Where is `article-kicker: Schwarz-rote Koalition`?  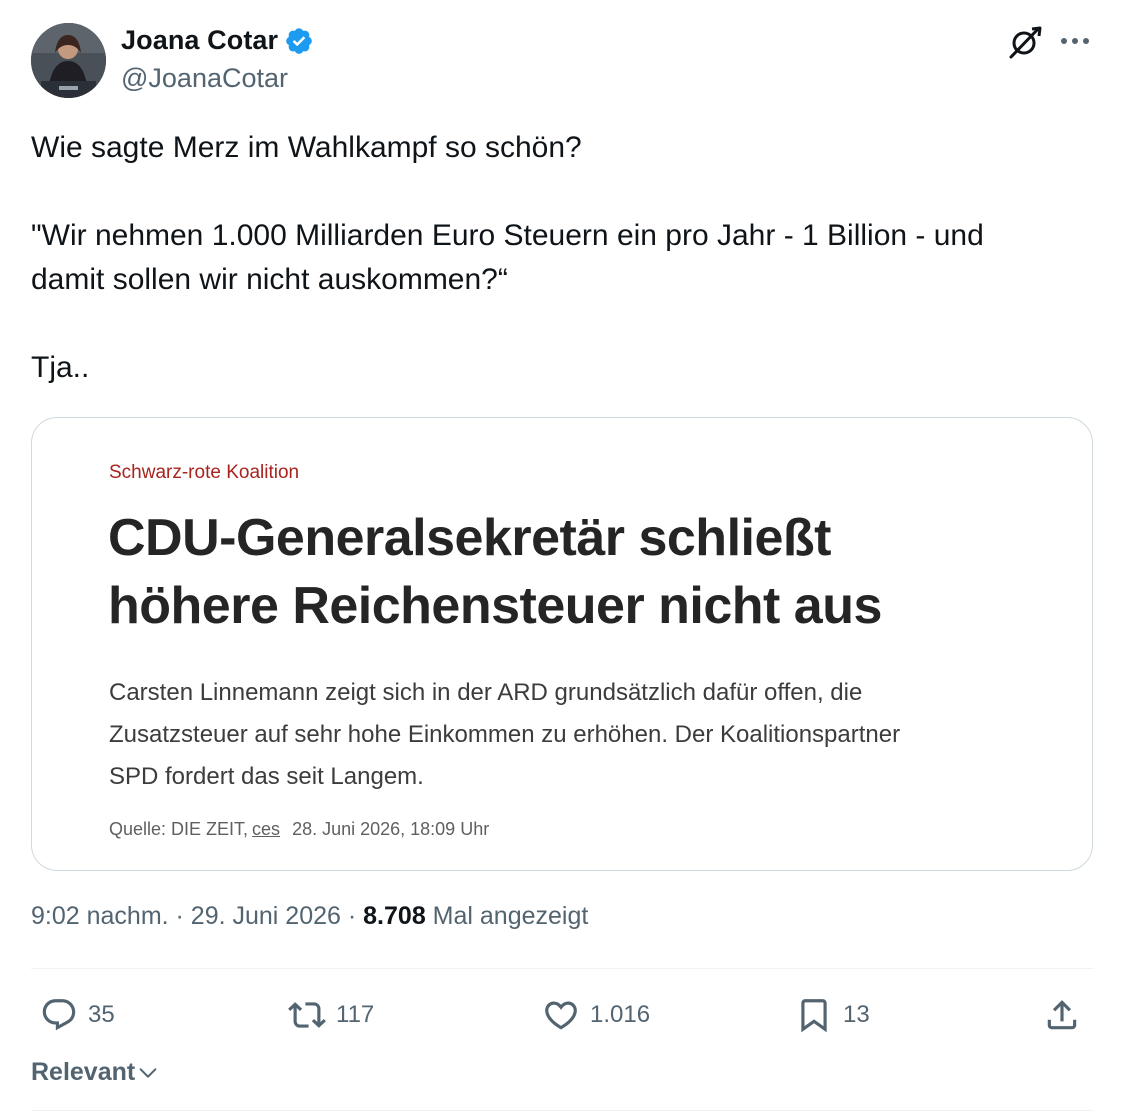
article-kicker: Schwarz-rote Koalition is located at coordinates (204, 472).